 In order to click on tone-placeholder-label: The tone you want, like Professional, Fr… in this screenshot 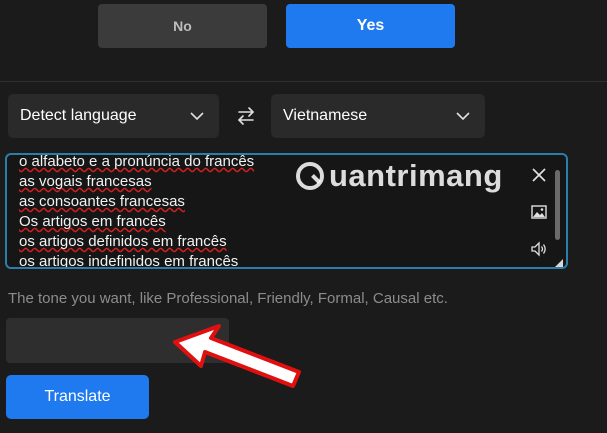, I will do `click(228, 298)`.